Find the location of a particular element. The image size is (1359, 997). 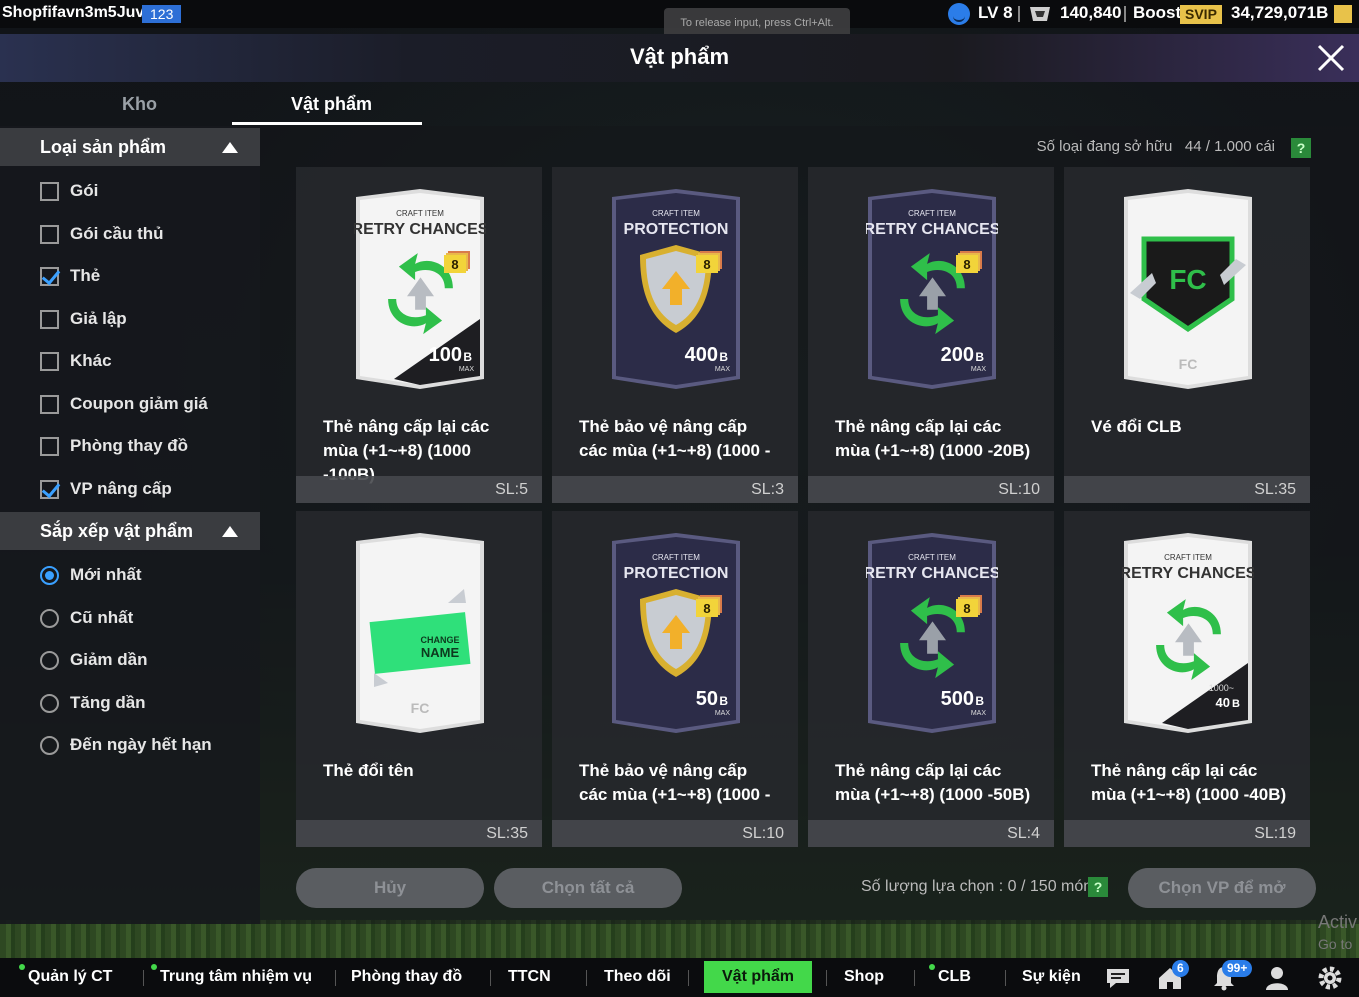

owned-value: 44 / 1.000 cái is located at coordinates (1229, 146).